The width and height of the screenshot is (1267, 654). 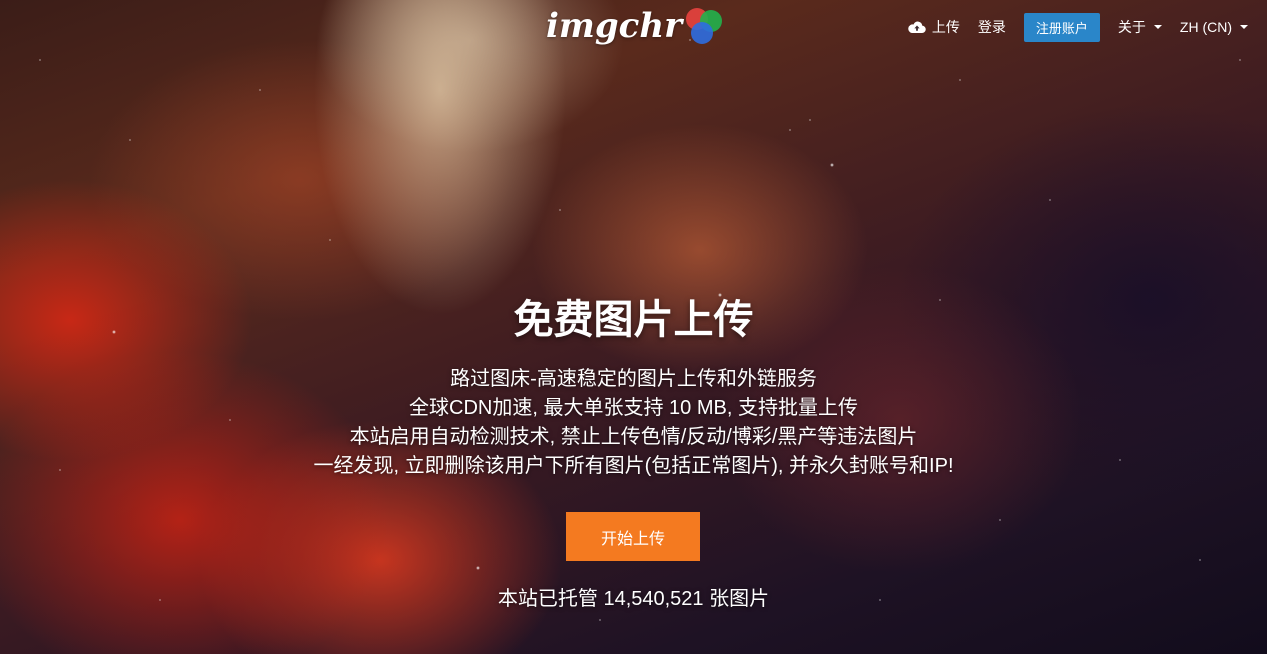 I want to click on hero-line: 全球CDN加速, 最大单张支持 10 MB, 支持批量上传, so click(x=633, y=408).